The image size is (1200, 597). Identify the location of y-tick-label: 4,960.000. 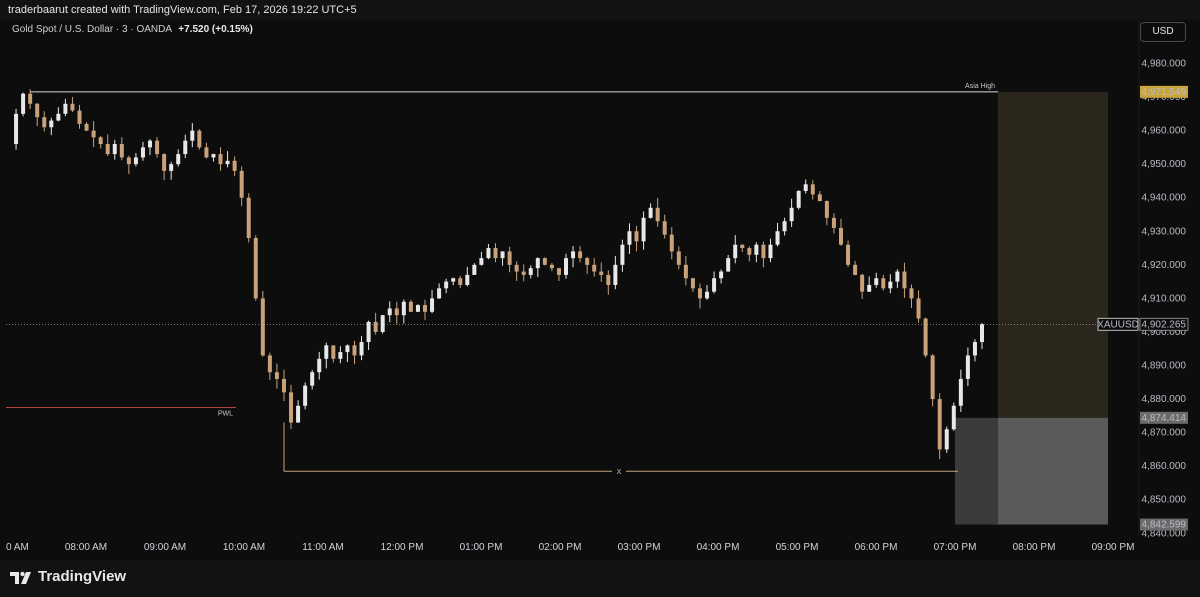
(1164, 131).